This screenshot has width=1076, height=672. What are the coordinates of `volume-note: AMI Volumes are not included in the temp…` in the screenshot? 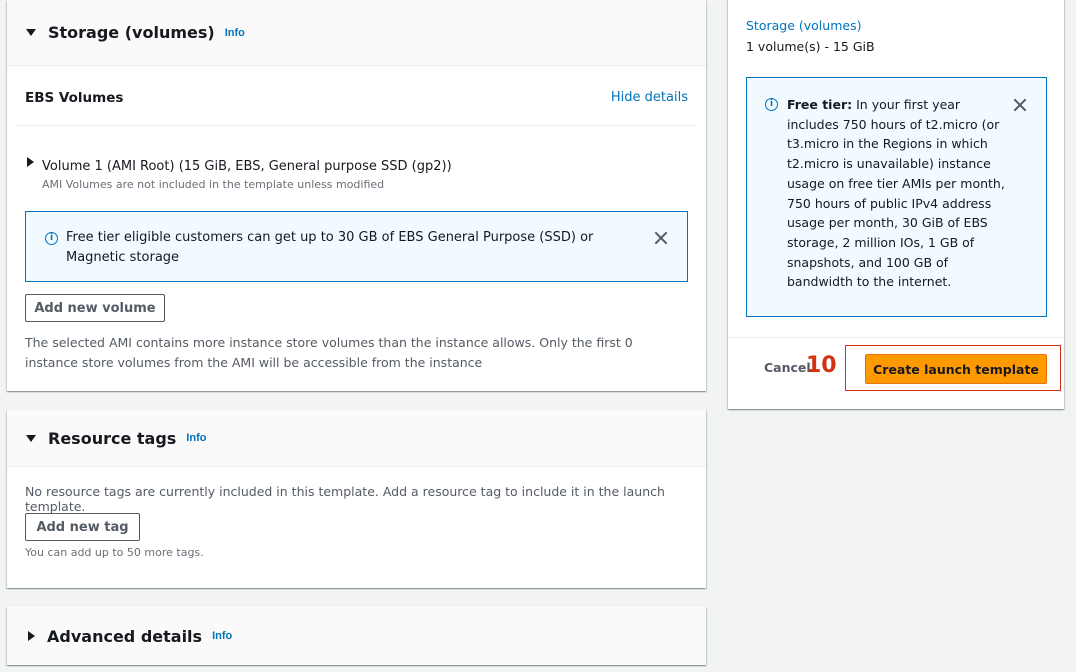 It's located at (213, 184).